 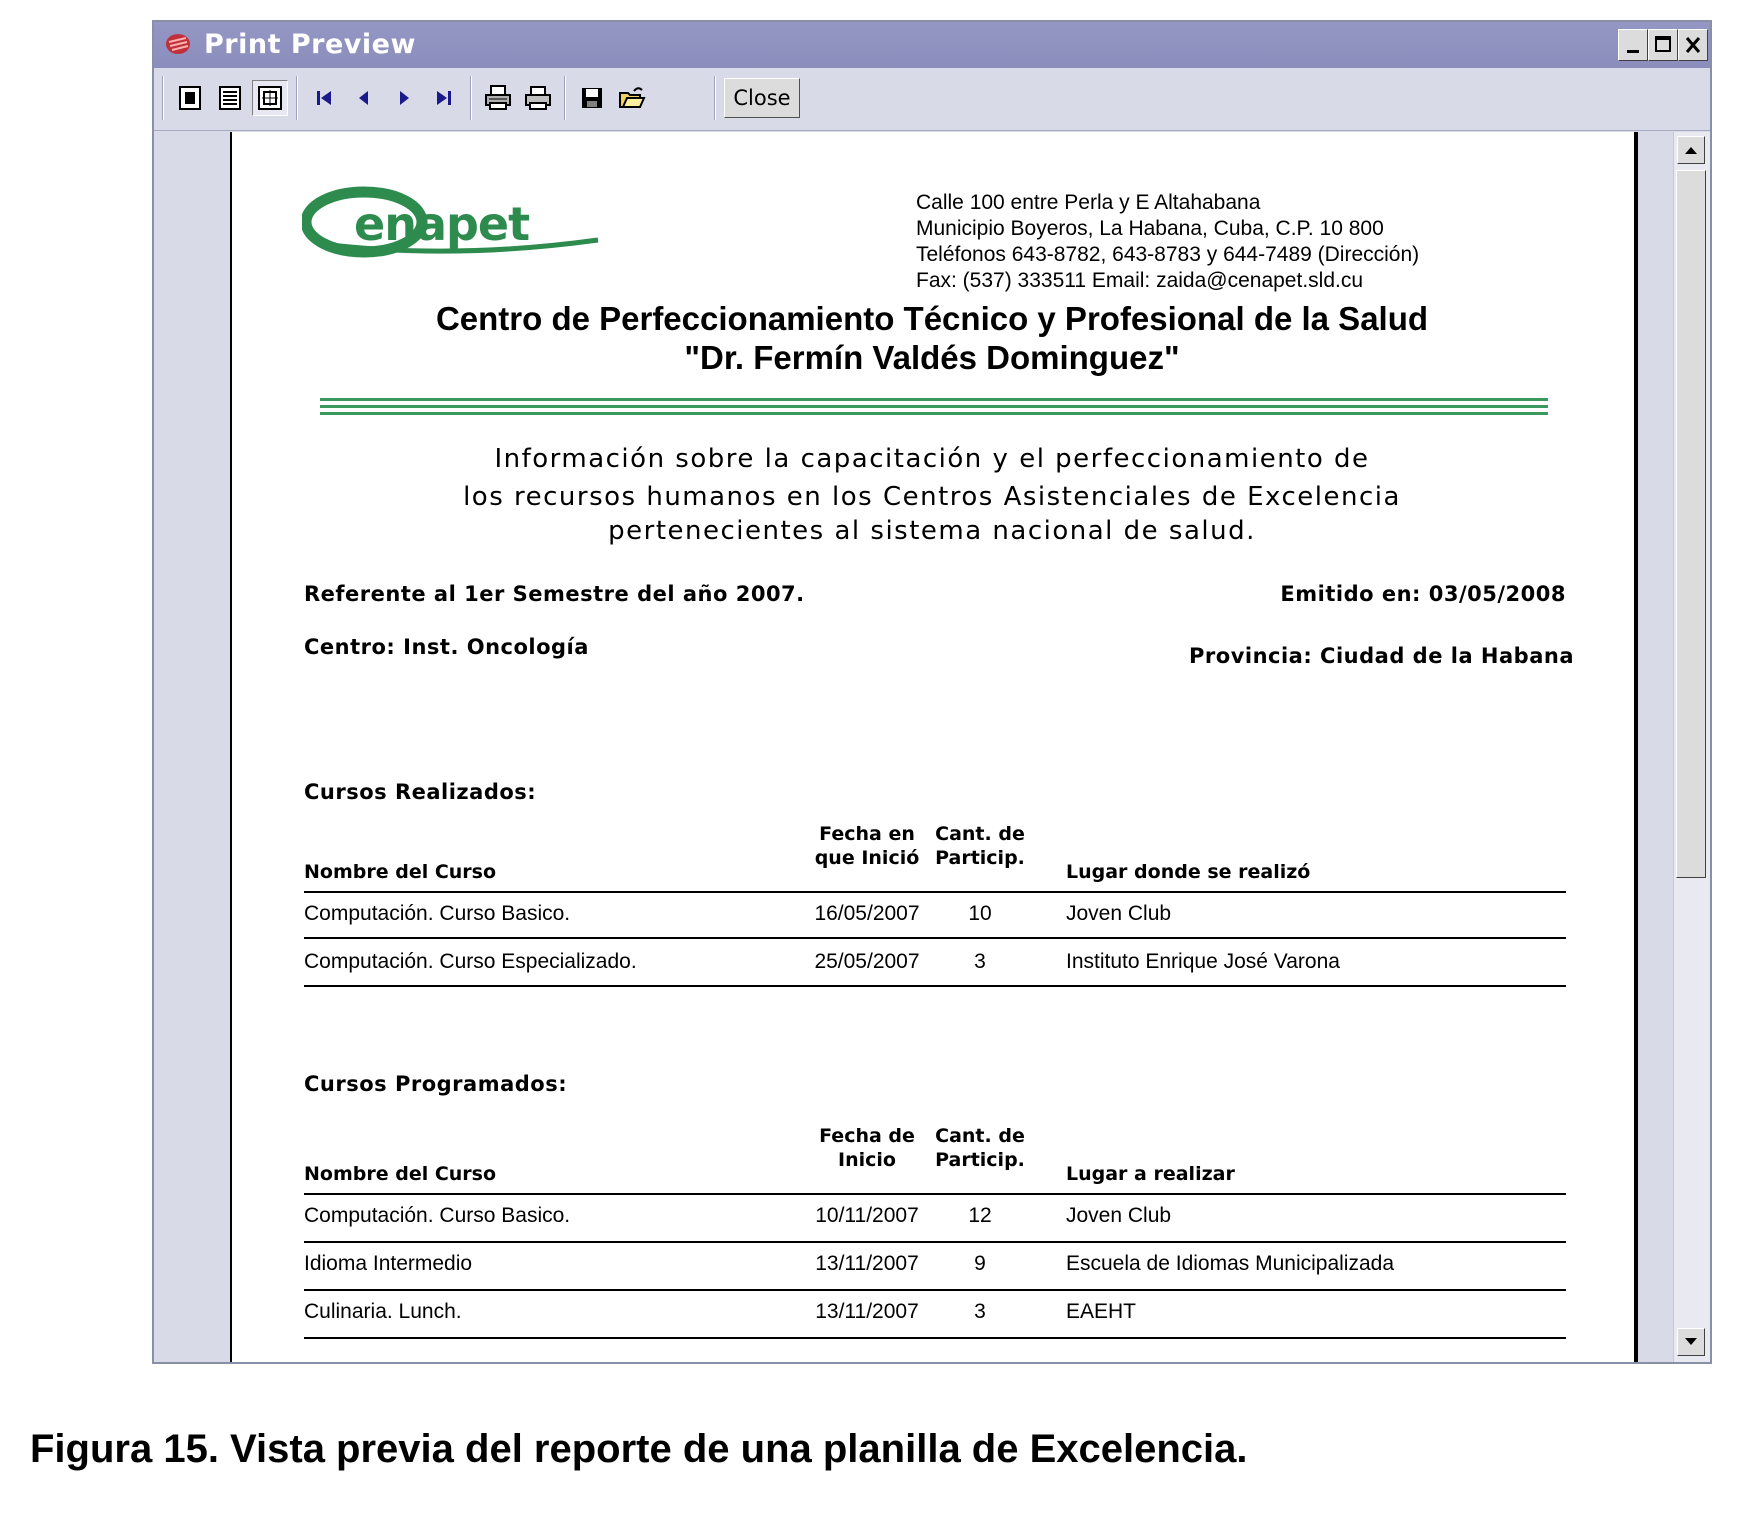 What do you see at coordinates (270, 98) in the screenshot?
I see `fit-page-icon` at bounding box center [270, 98].